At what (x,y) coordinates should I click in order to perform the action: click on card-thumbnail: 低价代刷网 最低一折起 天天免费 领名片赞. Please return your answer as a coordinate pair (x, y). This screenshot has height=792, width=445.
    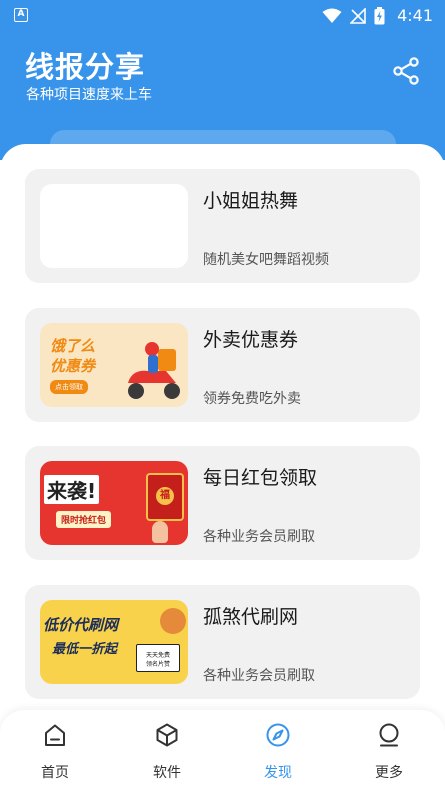
    Looking at the image, I should click on (114, 642).